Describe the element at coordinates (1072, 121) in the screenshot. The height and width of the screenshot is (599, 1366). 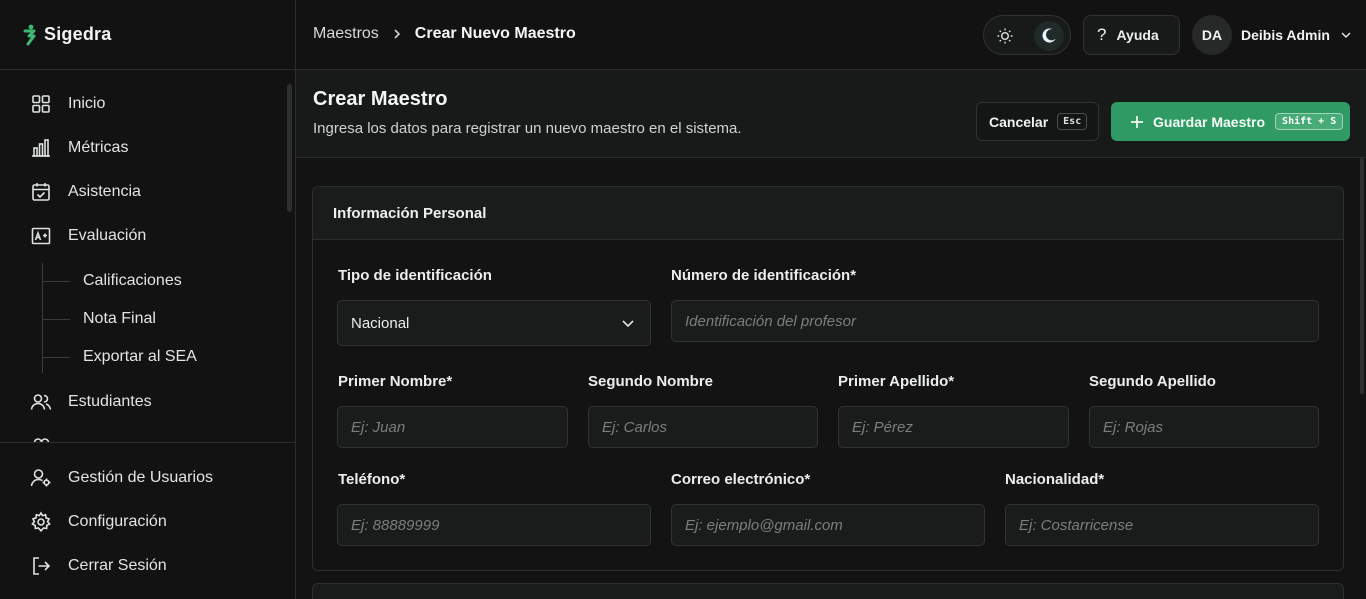
I see `cancel-shortcut: Esc` at that location.